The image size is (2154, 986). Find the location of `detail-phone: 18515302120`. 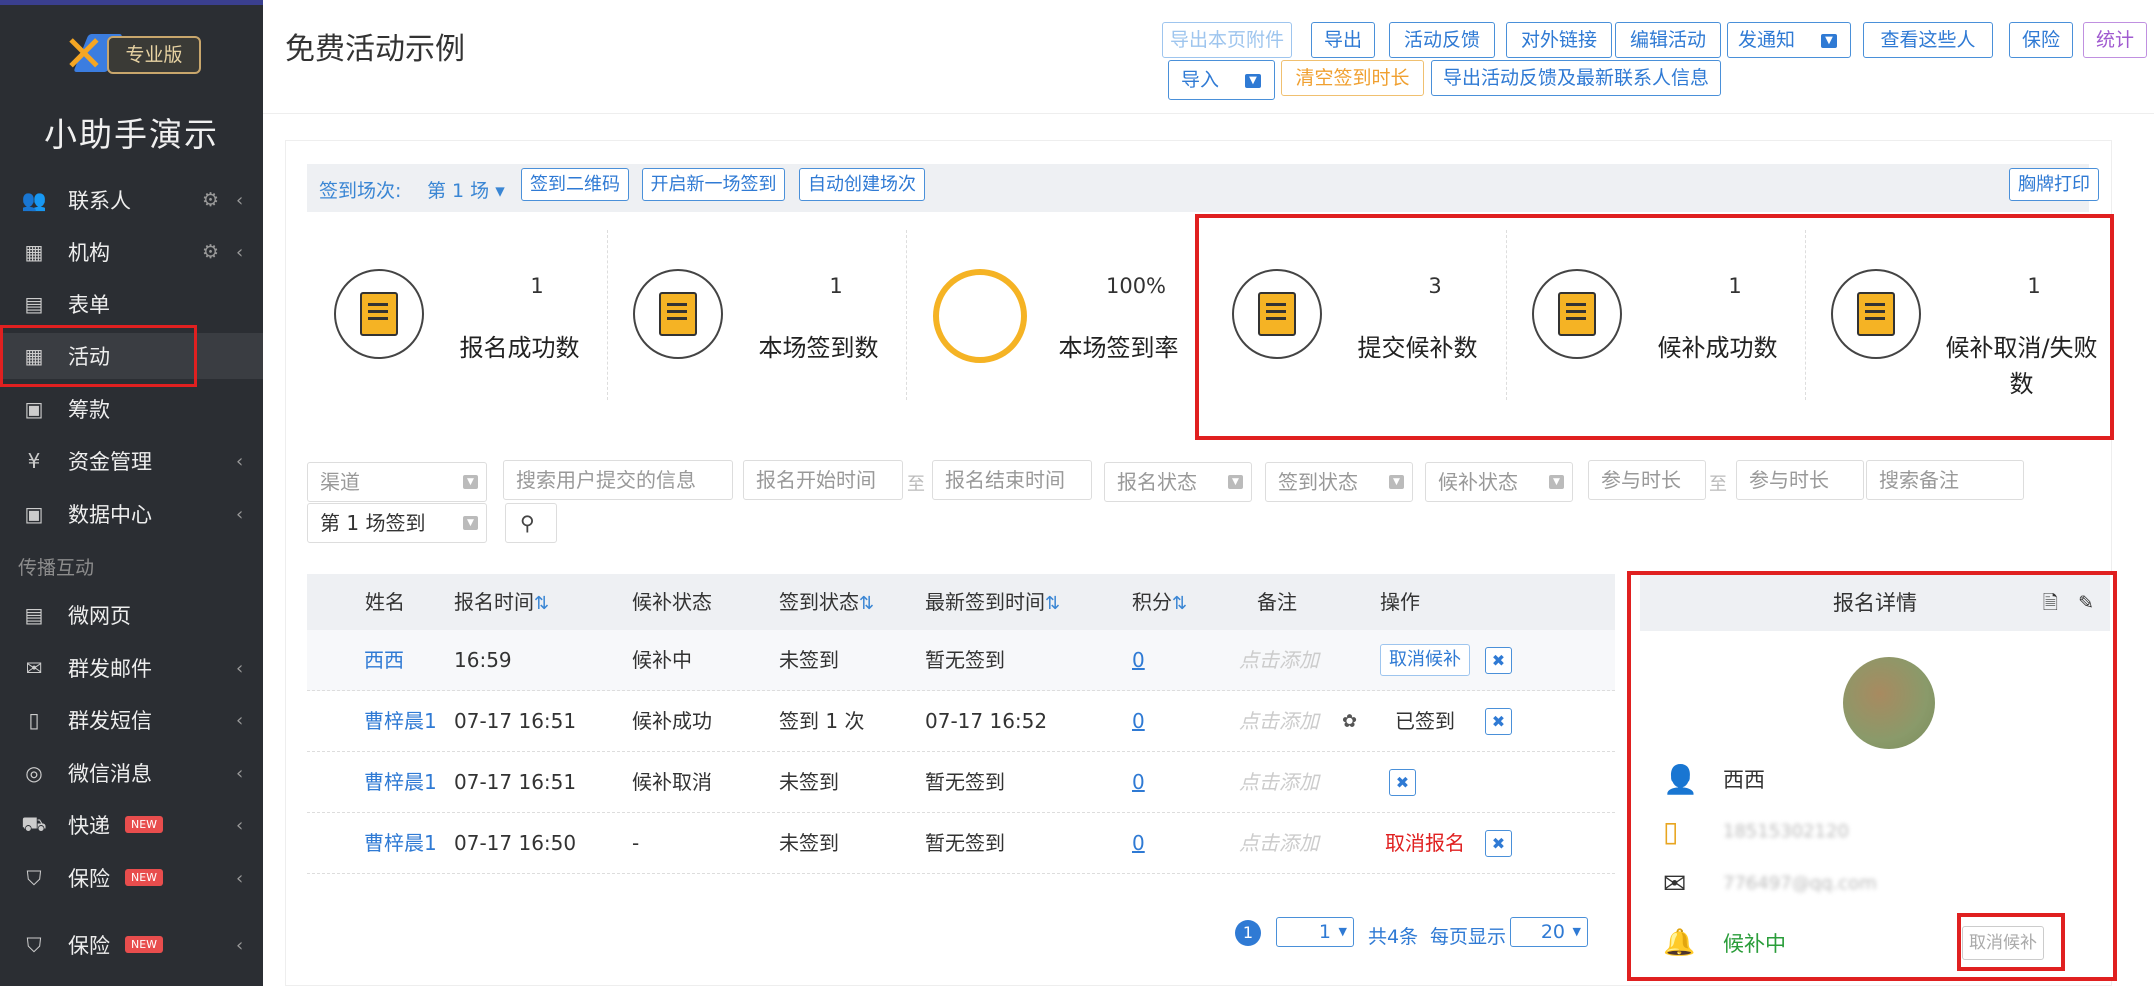

detail-phone: 18515302120 is located at coordinates (1786, 831).